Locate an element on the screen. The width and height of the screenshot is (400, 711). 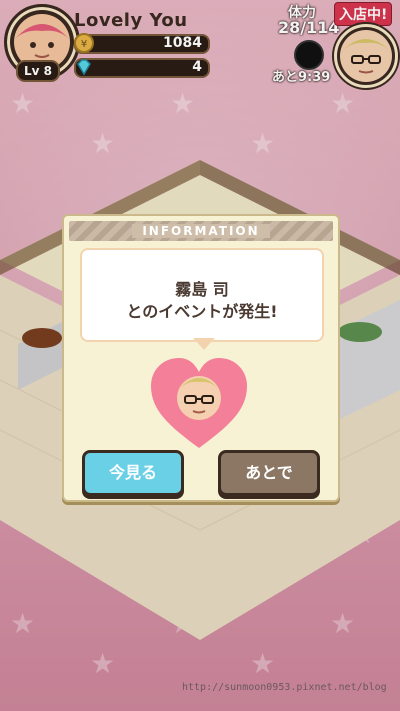
view-now-button: 今見る is located at coordinates (133, 473).